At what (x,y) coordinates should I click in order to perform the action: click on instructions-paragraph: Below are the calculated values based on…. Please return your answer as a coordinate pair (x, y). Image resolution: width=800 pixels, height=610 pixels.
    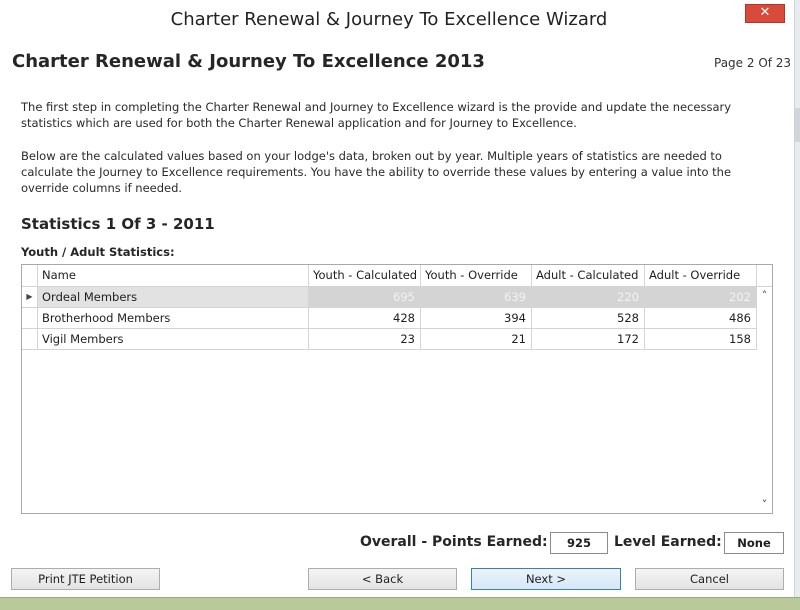
    Looking at the image, I should click on (376, 172).